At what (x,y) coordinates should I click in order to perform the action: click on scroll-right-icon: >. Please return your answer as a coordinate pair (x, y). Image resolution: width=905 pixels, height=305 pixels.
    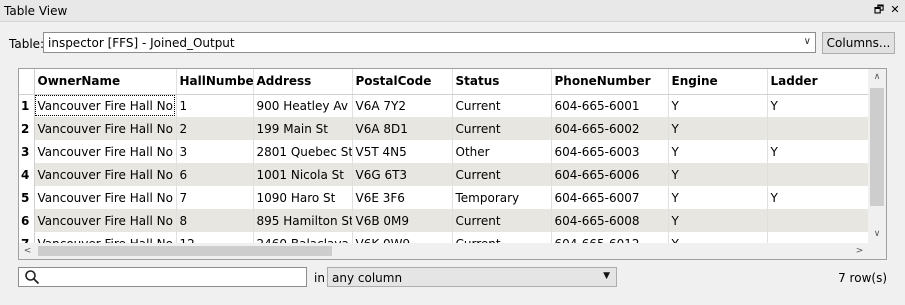
    Looking at the image, I should click on (859, 251).